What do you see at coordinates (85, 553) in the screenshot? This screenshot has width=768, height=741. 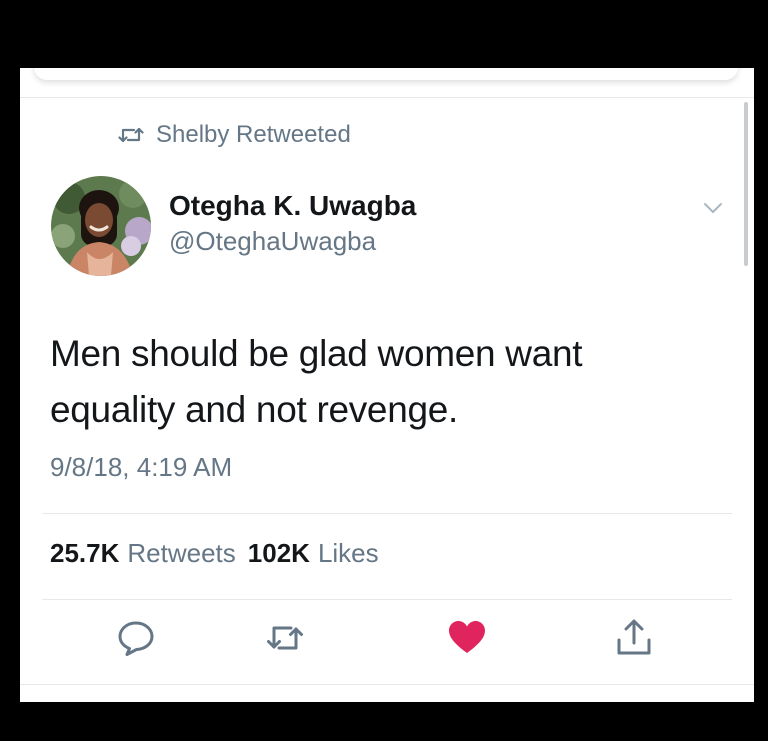 I see `retweets-count: 25.7K` at bounding box center [85, 553].